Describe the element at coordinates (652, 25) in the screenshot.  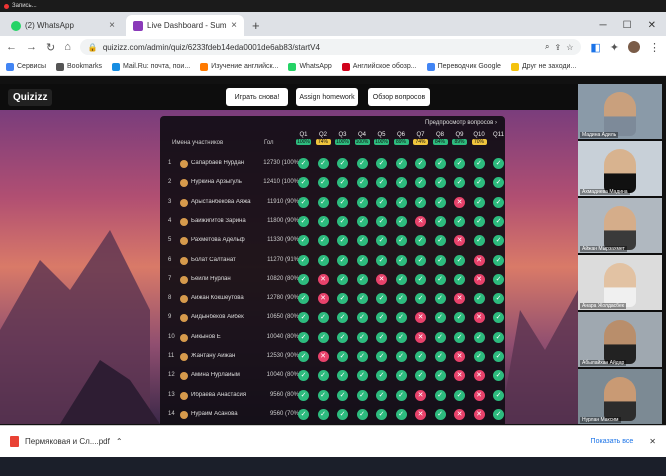
I see `close-window-icon: ✕` at that location.